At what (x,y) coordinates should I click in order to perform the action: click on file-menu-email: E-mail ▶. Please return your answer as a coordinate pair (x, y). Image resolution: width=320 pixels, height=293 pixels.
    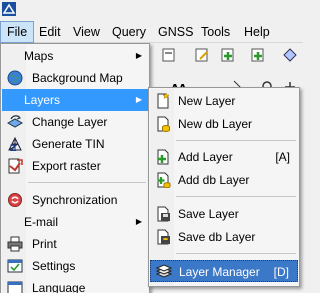
    Looking at the image, I should click on (75, 222).